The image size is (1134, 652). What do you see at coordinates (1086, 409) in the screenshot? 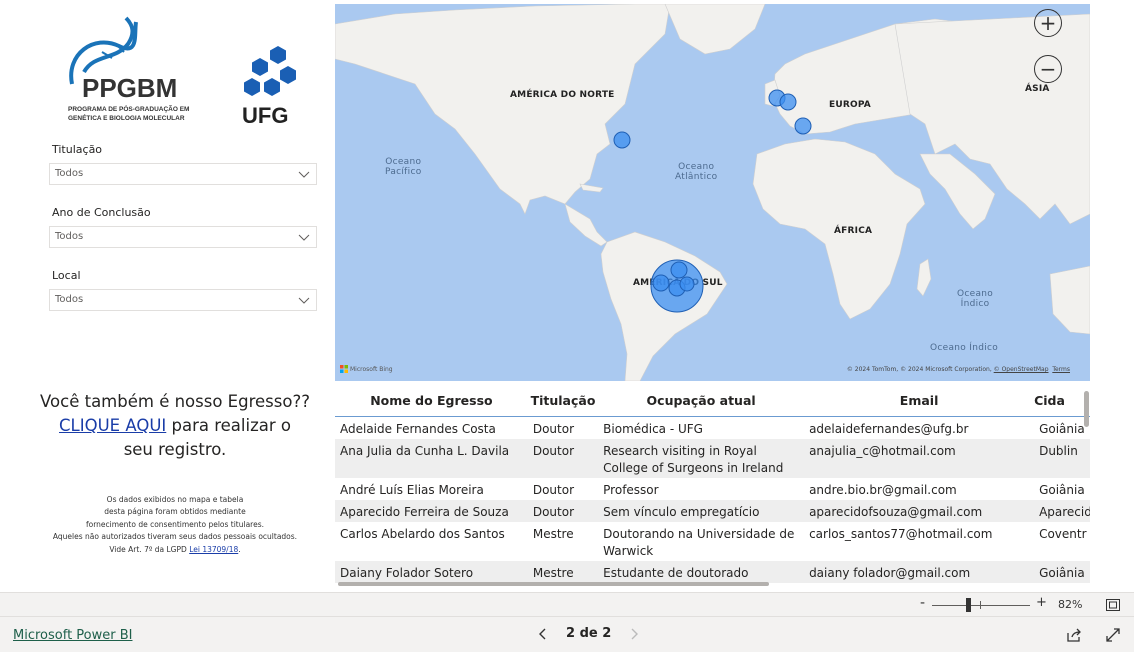
I see `table-vertical-scrollbar` at bounding box center [1086, 409].